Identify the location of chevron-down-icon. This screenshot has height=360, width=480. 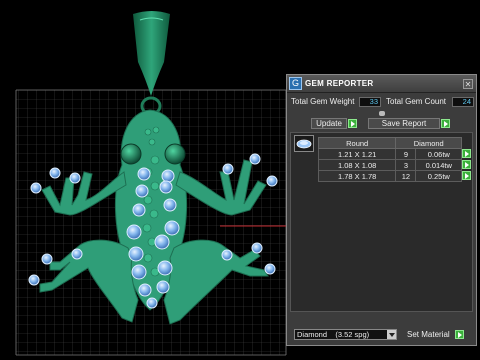
(391, 334).